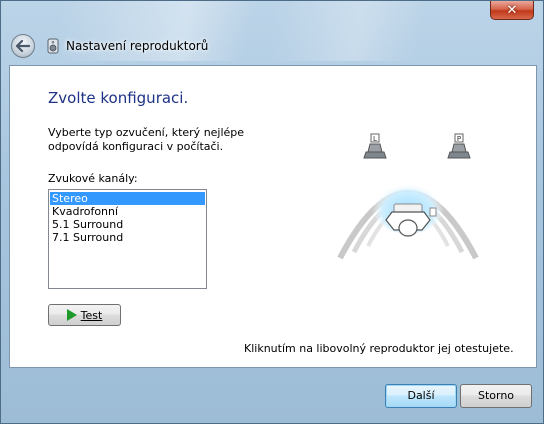  What do you see at coordinates (118, 98) in the screenshot?
I see `page-heading: Zvolte konfiguraci.` at bounding box center [118, 98].